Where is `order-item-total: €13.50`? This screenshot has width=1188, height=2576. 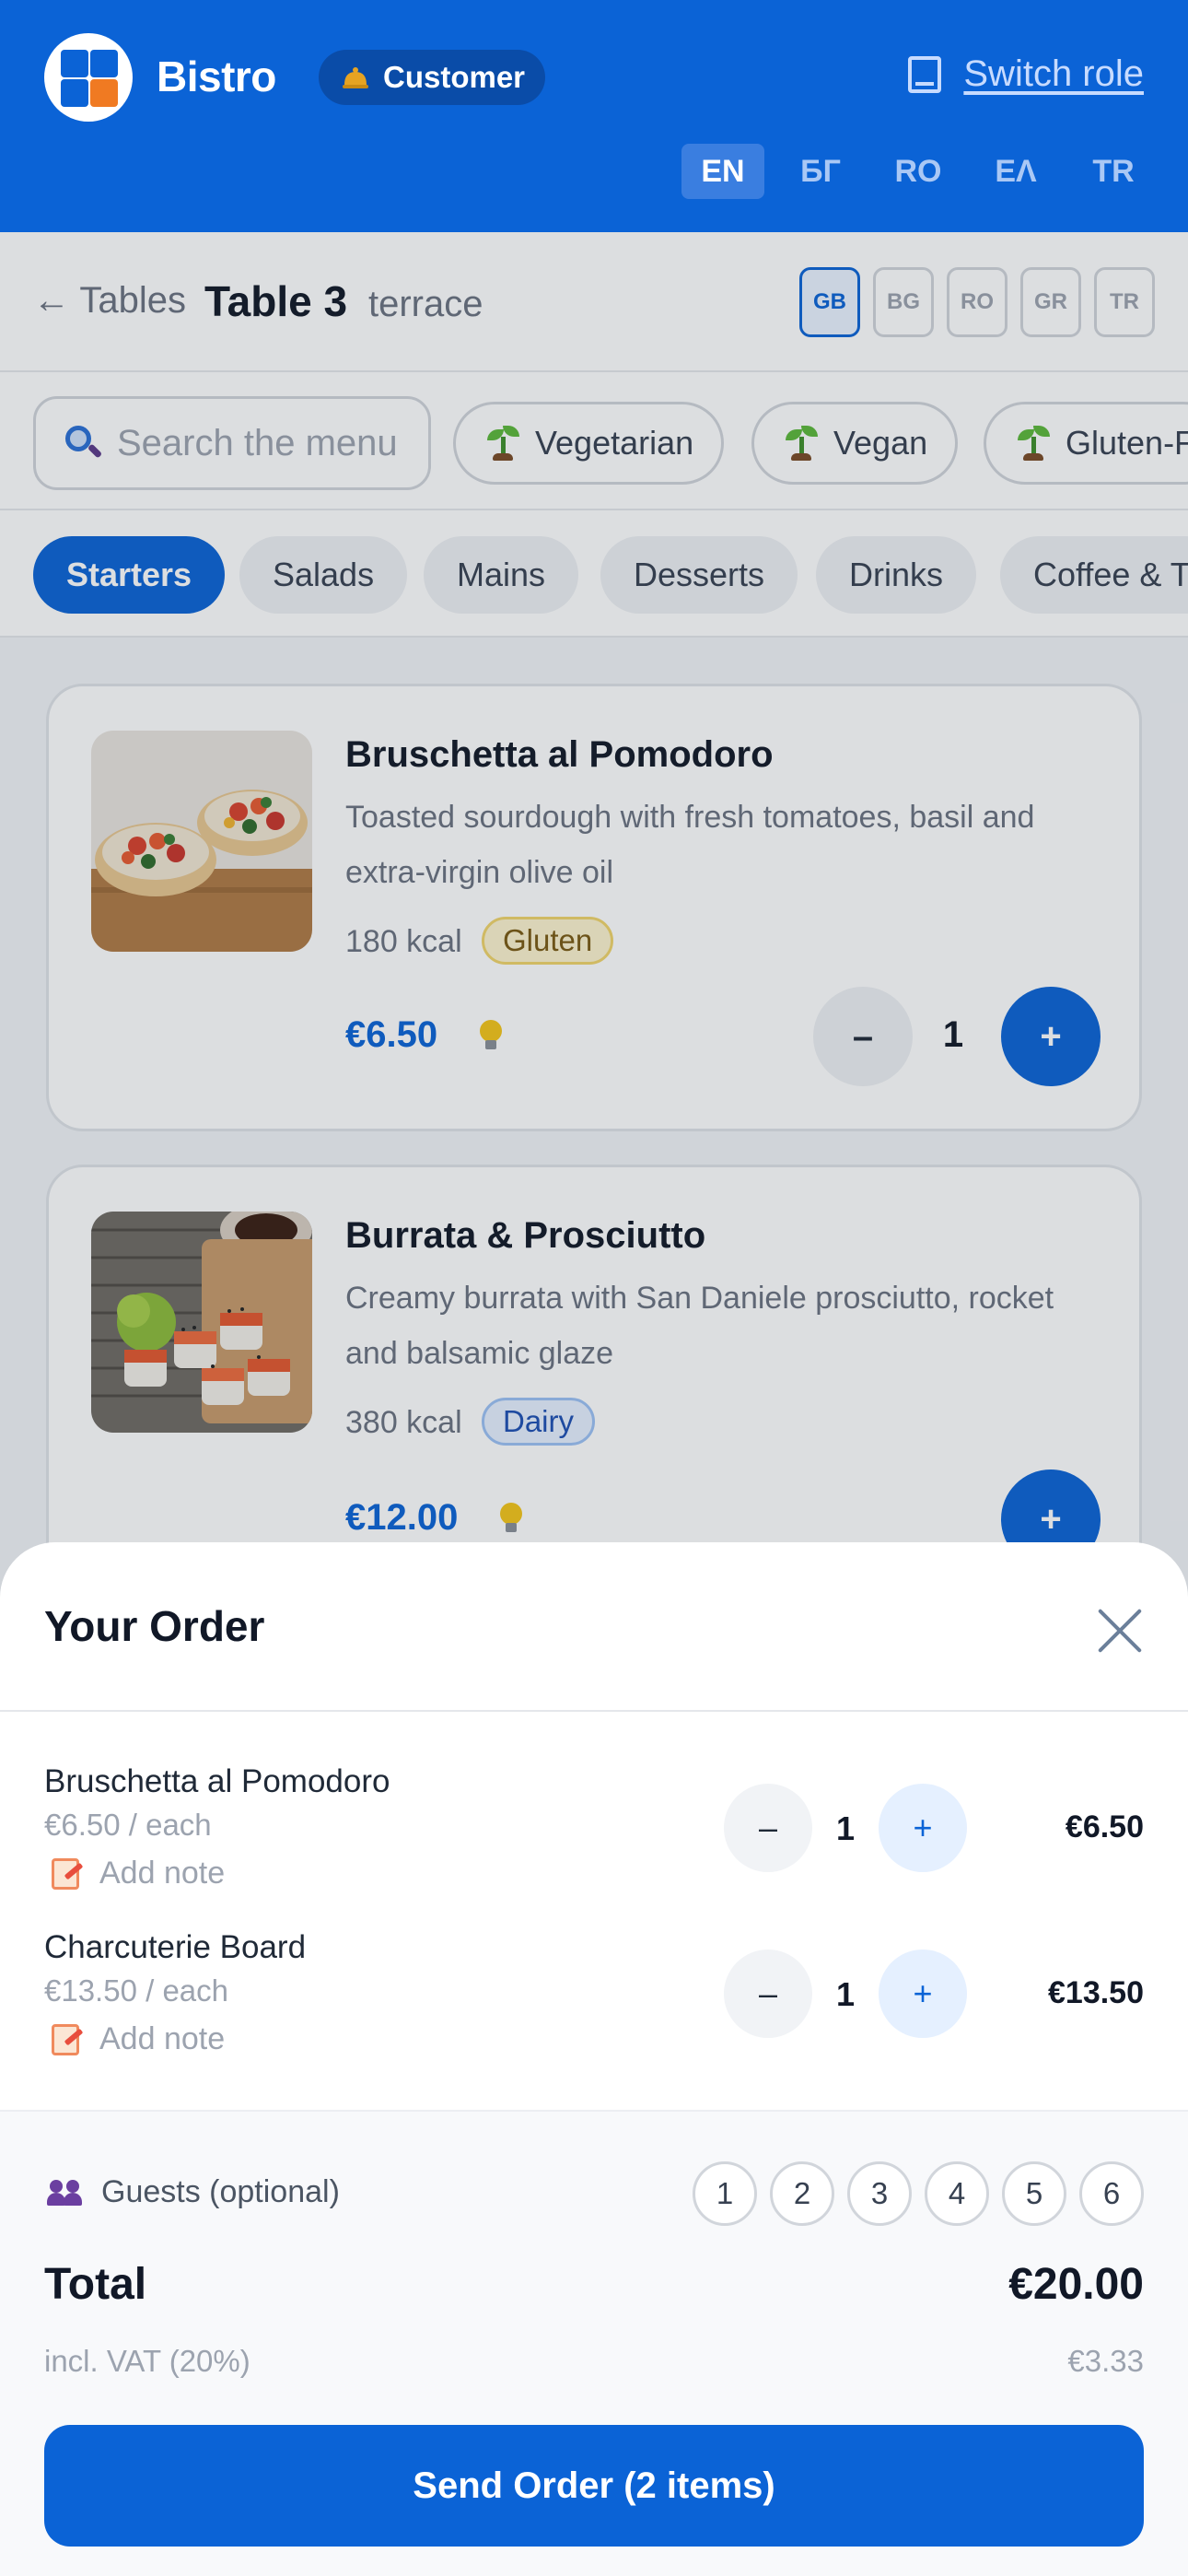
order-item-total: €13.50 is located at coordinates (1096, 1993).